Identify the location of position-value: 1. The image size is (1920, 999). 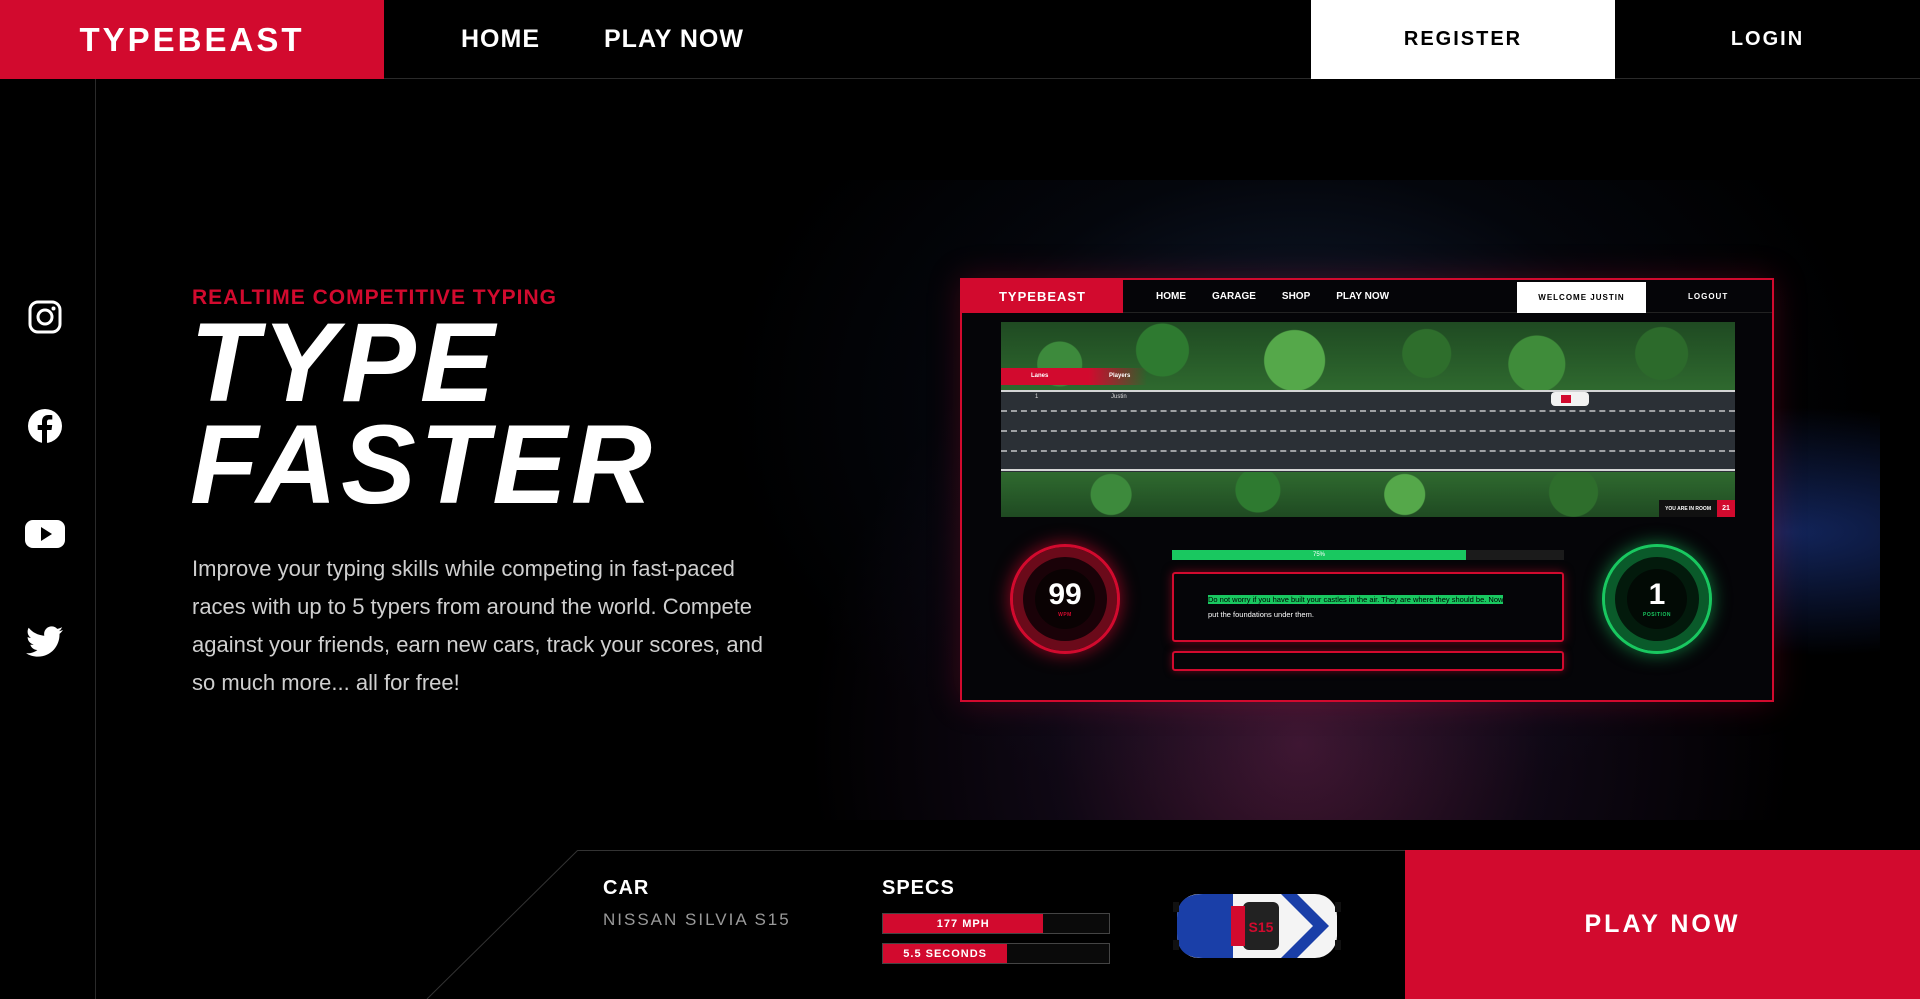
(1657, 594).